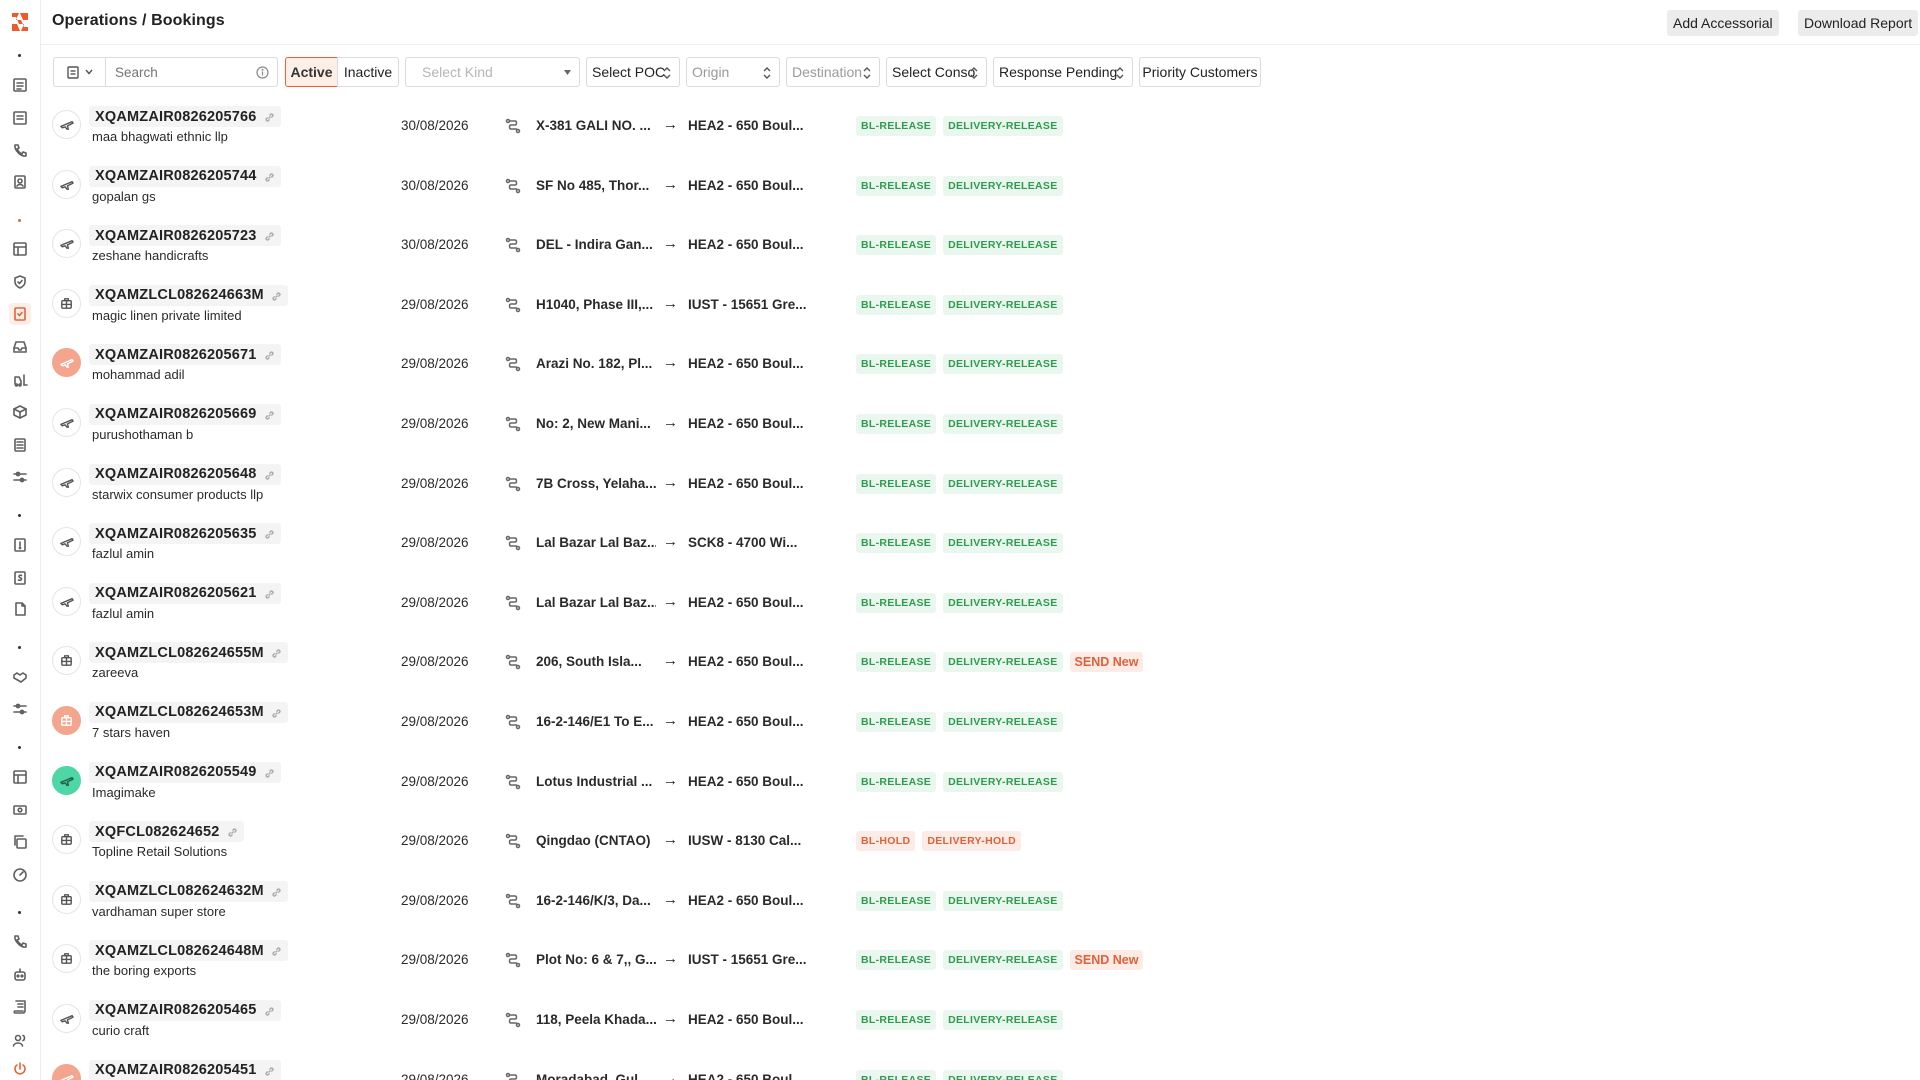 Image resolution: width=1920 pixels, height=1080 pixels. Describe the element at coordinates (185, 116) in the screenshot. I see `booking-id-chip: XQAMZAIR0826205766` at that location.